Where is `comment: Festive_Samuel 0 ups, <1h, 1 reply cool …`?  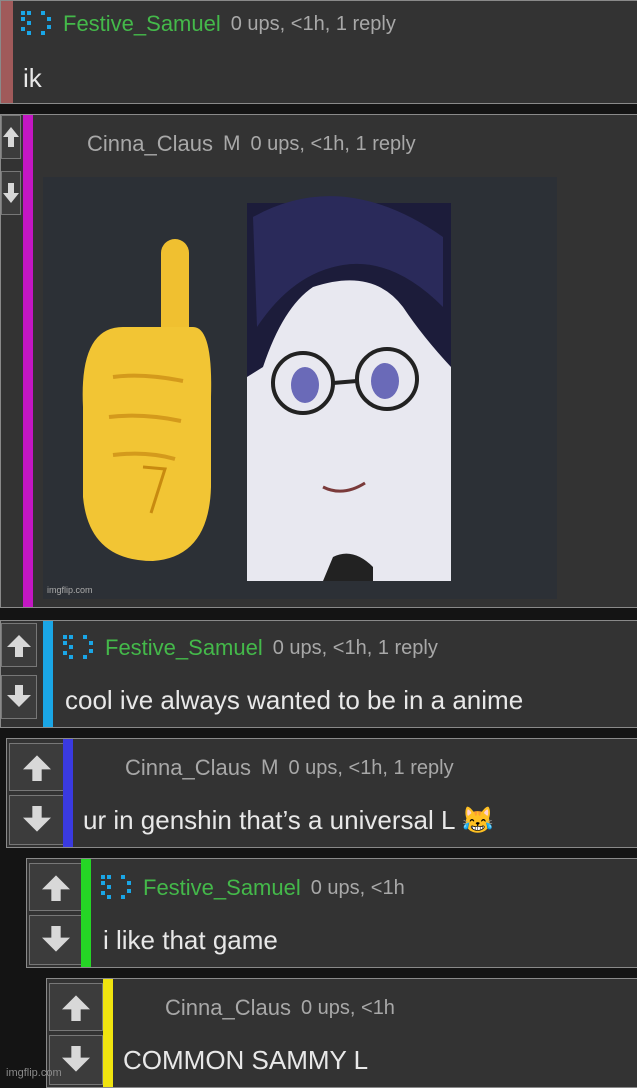 comment: Festive_Samuel 0 ups, <1h, 1 reply cool … is located at coordinates (318, 674).